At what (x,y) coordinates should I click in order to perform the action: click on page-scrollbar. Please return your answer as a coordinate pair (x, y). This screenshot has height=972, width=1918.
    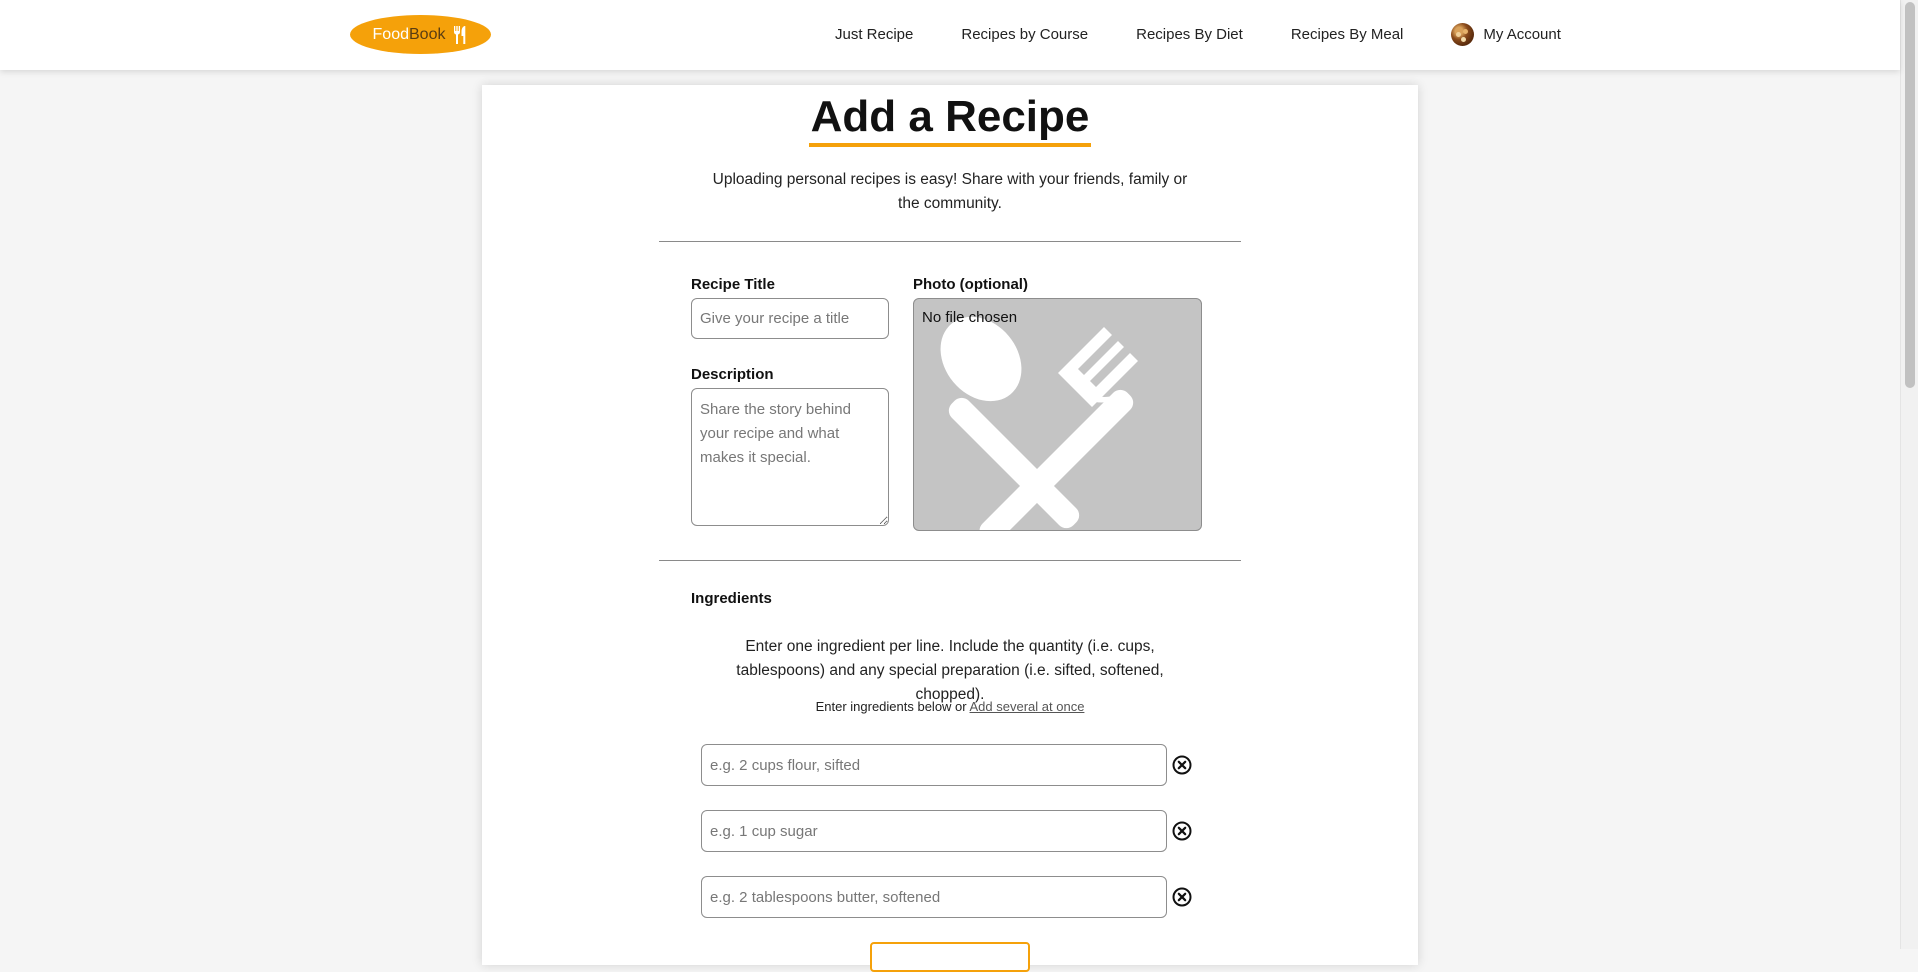
    Looking at the image, I should click on (1909, 474).